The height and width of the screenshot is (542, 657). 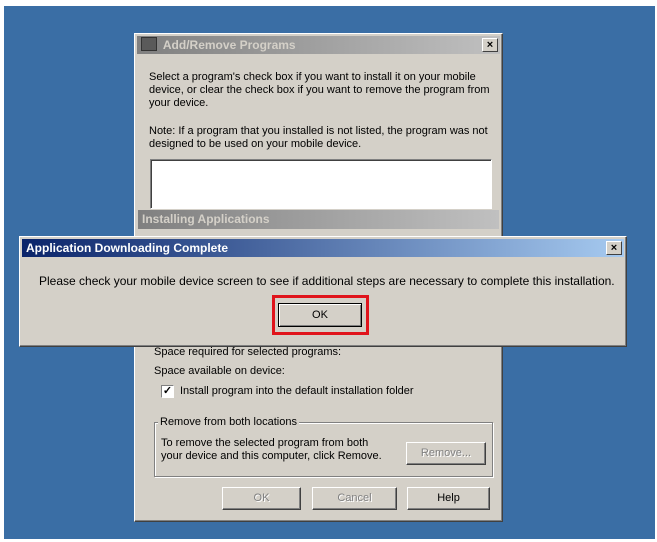 I want to click on help-button: Help, so click(x=448, y=498).